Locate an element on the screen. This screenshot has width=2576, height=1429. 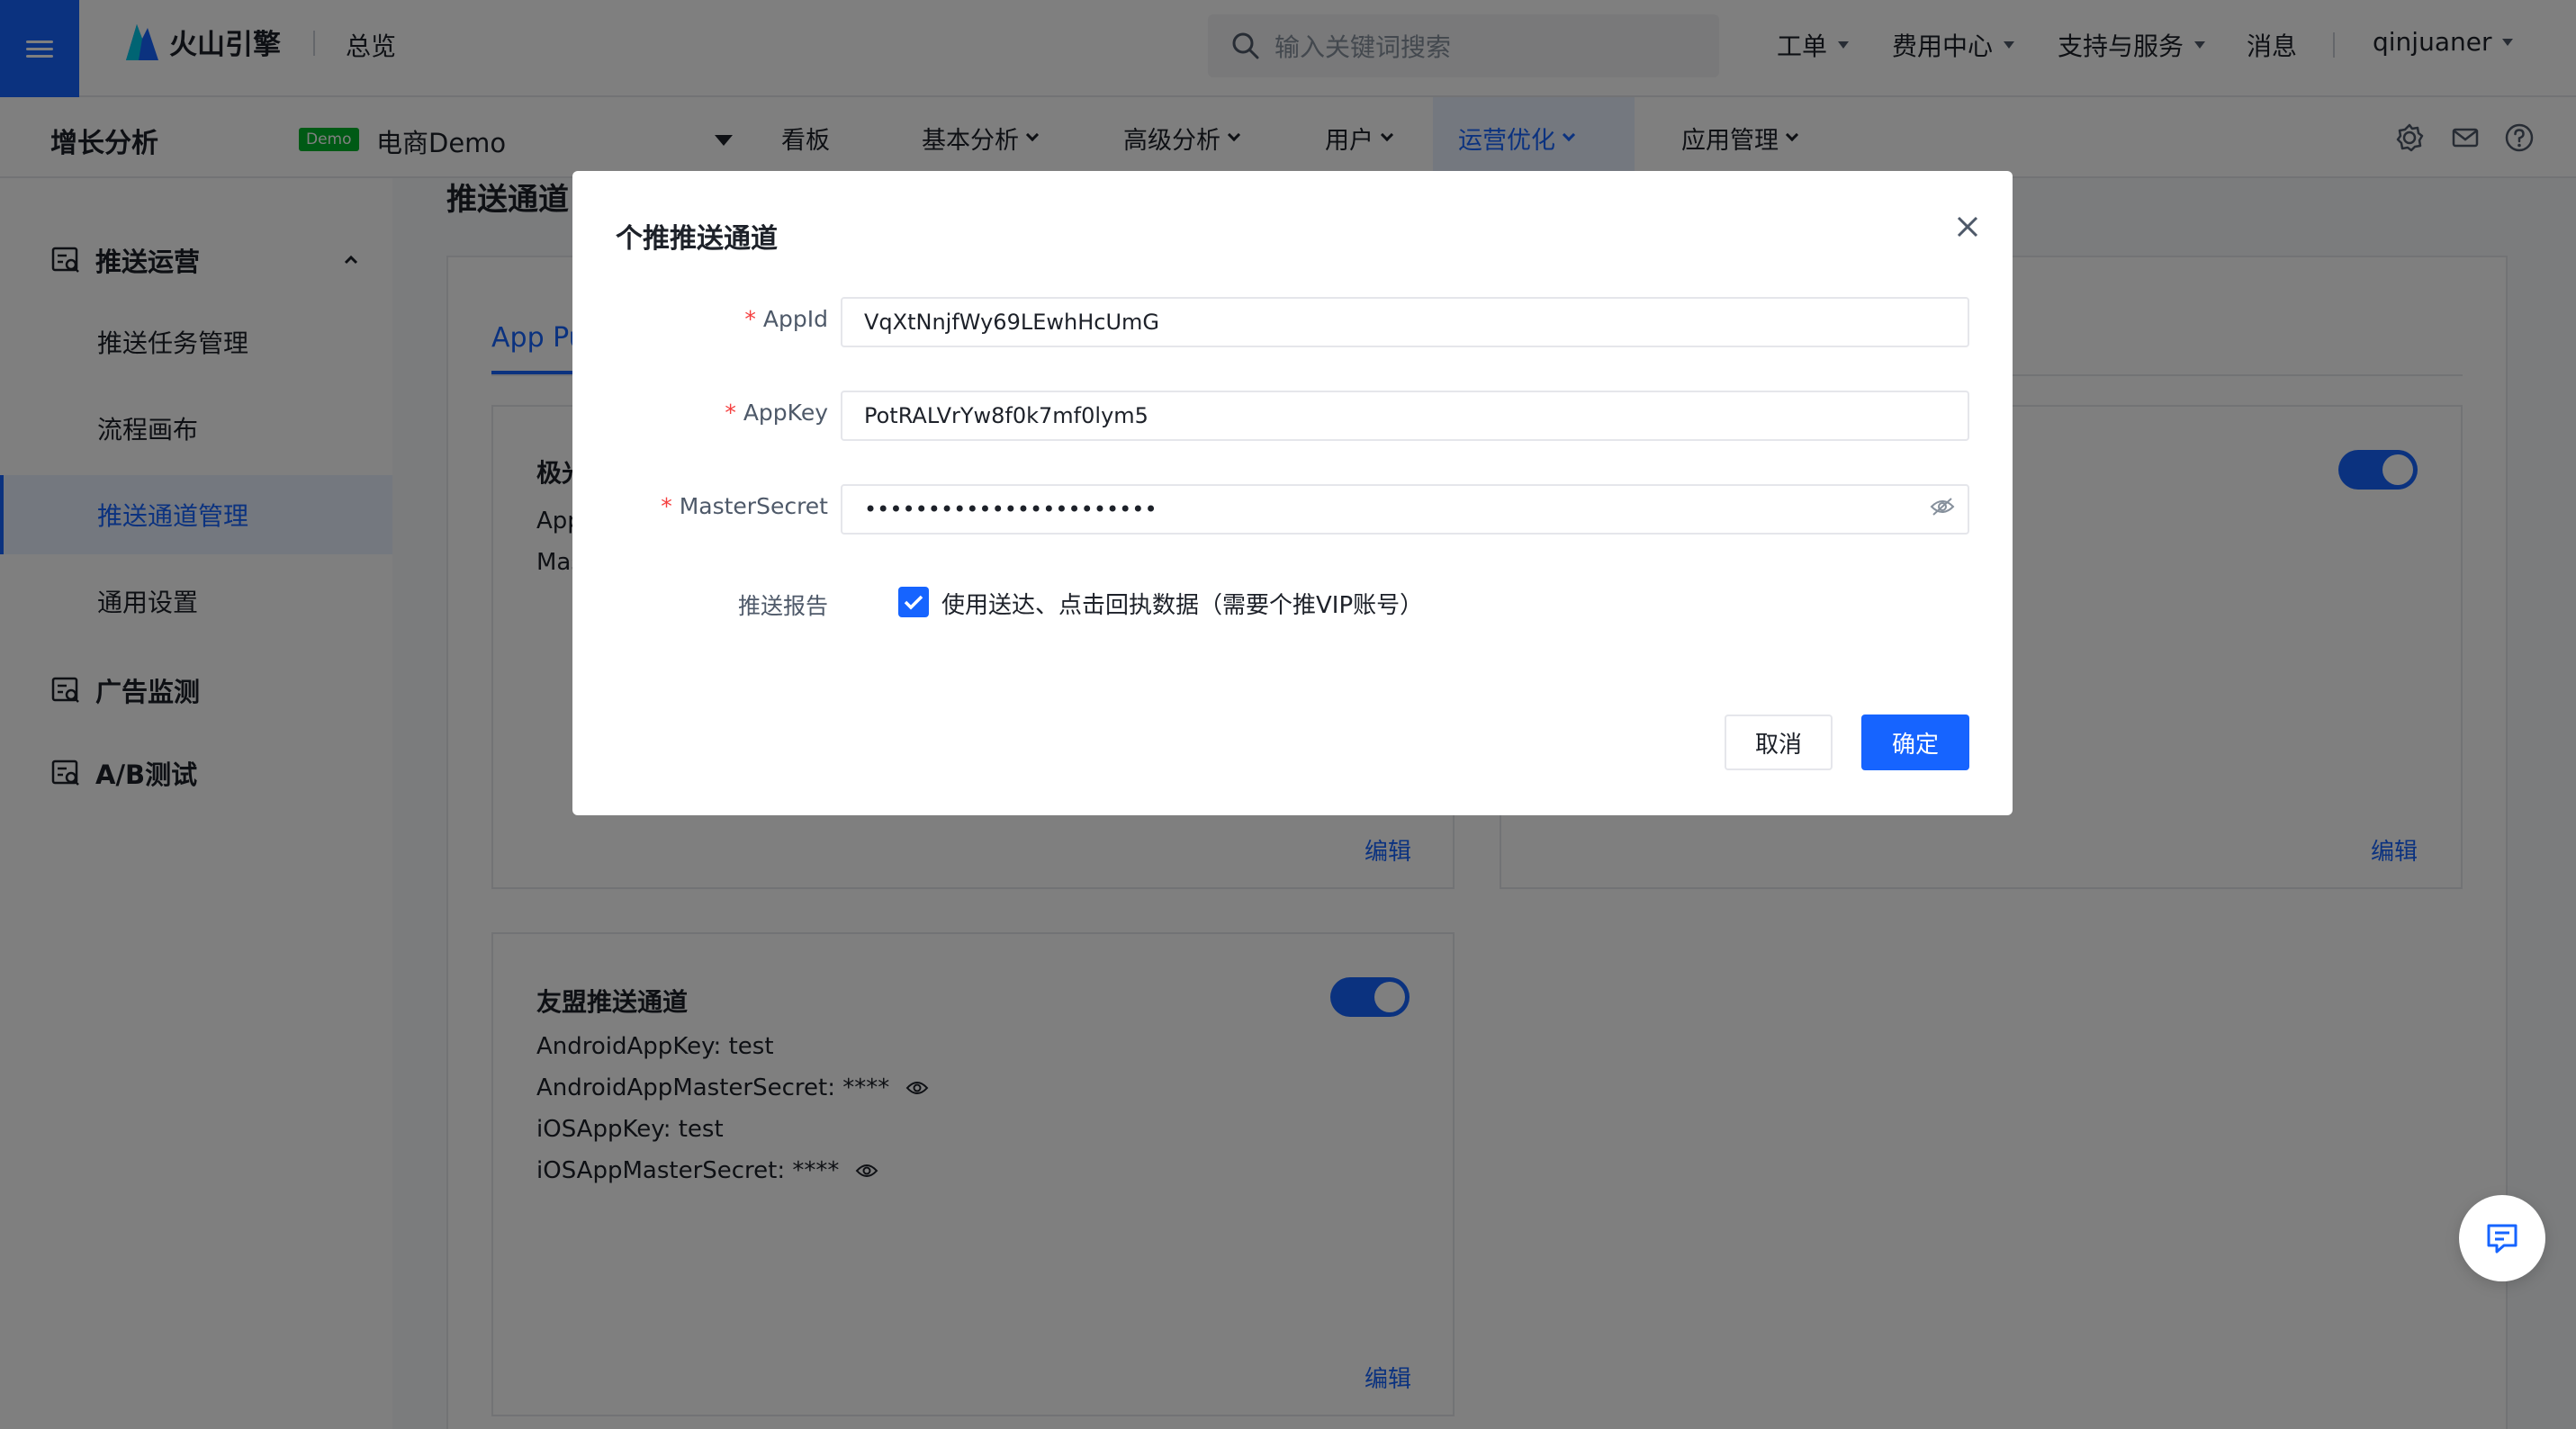
report-checkbox-label: 使用送达、点击回执数据（需要个推VIP账号） is located at coordinates (1182, 603).